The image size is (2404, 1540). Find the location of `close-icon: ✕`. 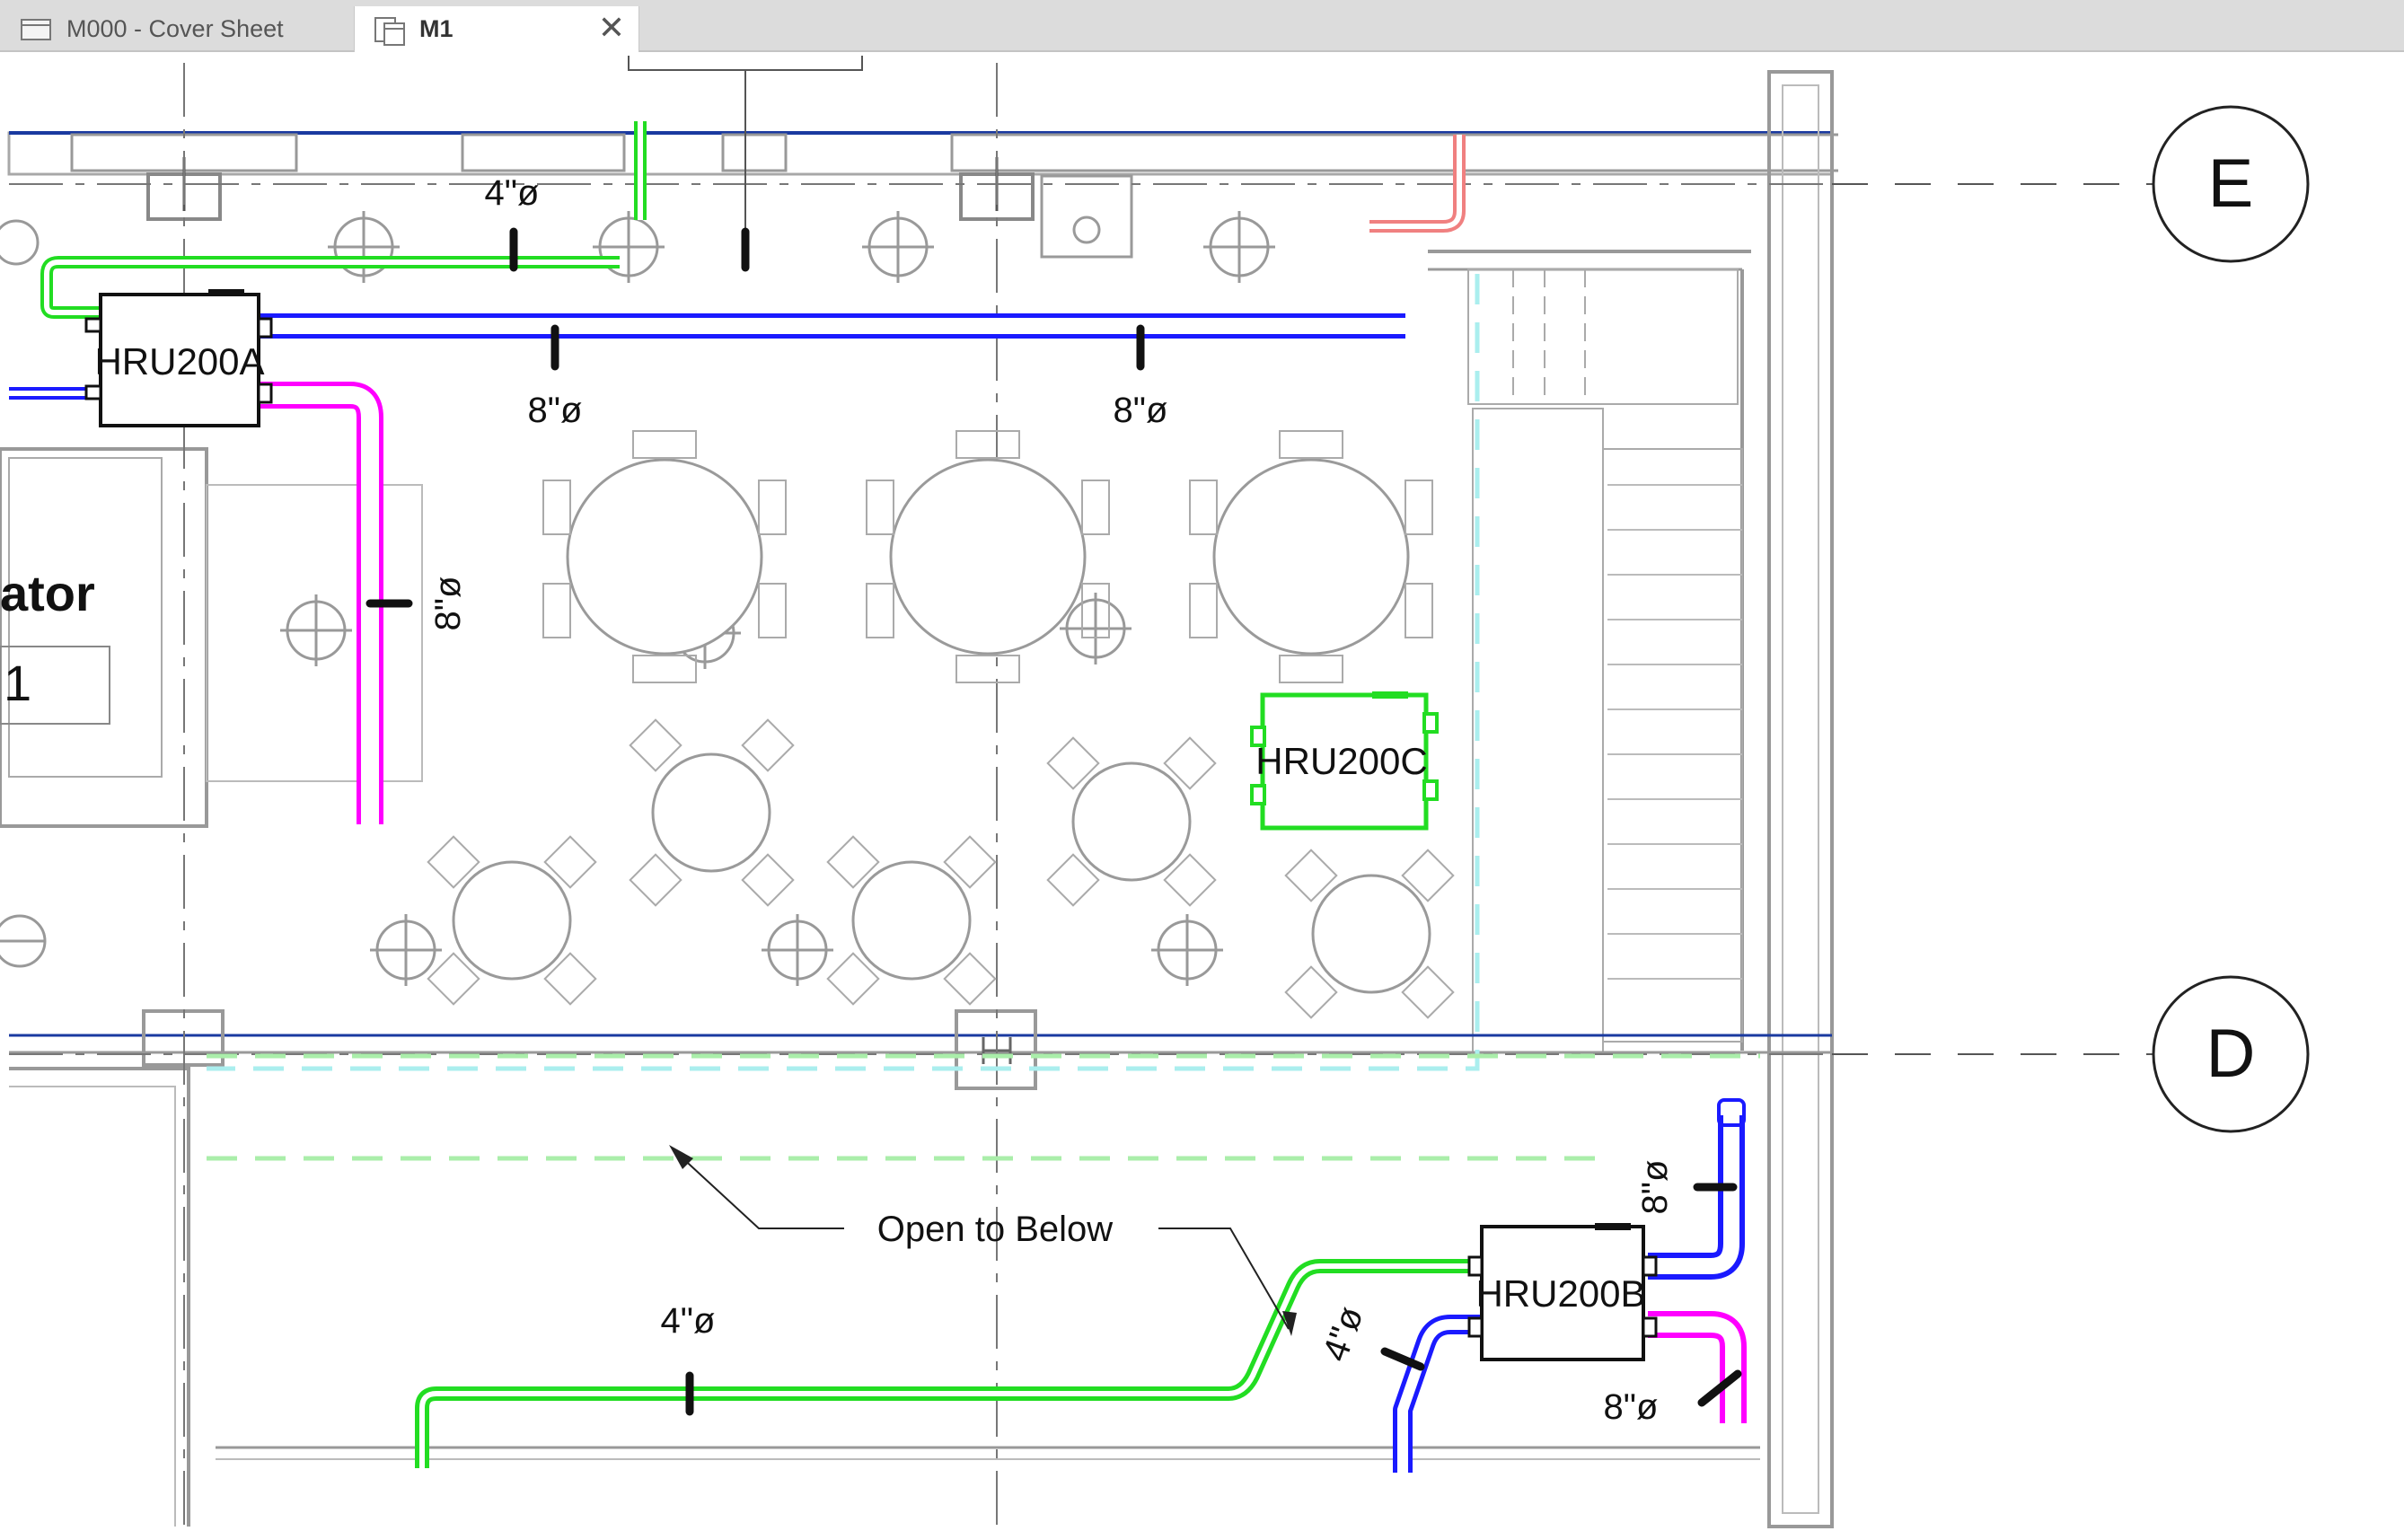

close-icon: ✕ is located at coordinates (611, 28).